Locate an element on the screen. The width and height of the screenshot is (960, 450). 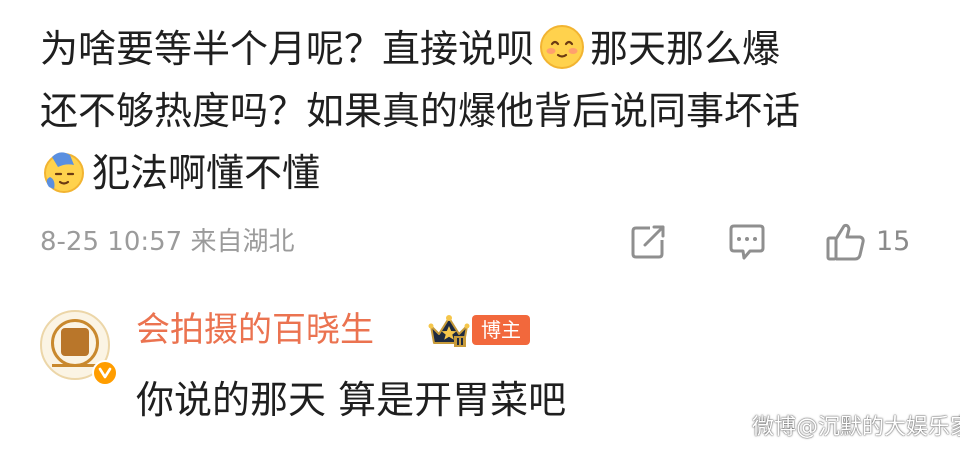
comment-text-segment: 犯法啊懂不懂 is located at coordinates (206, 173).